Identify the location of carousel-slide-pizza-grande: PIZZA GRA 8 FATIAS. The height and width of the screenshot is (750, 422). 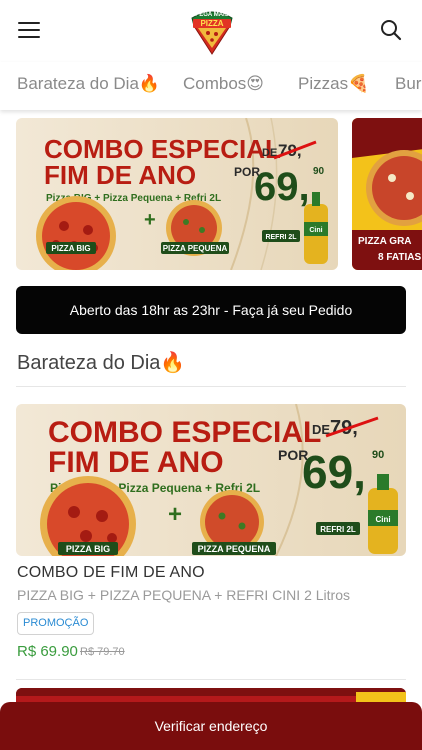
(387, 194).